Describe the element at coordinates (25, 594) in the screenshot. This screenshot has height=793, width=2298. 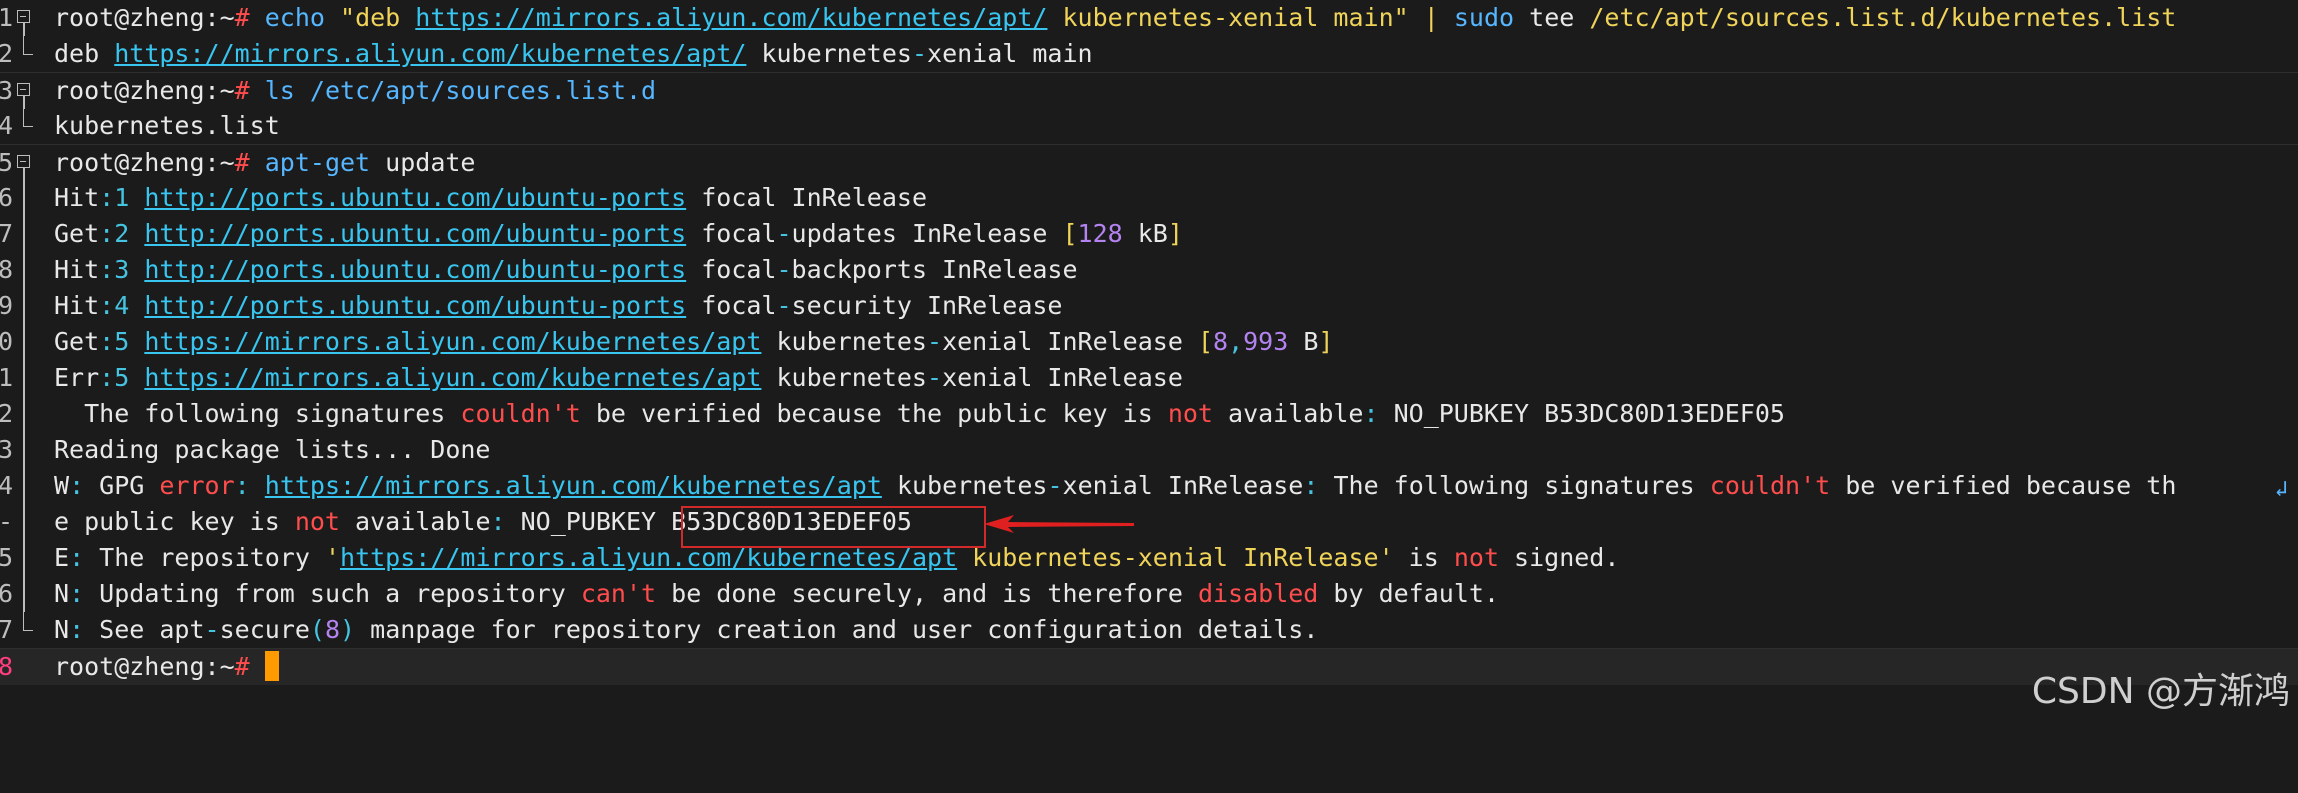
I see `line-gutter: 6` at that location.